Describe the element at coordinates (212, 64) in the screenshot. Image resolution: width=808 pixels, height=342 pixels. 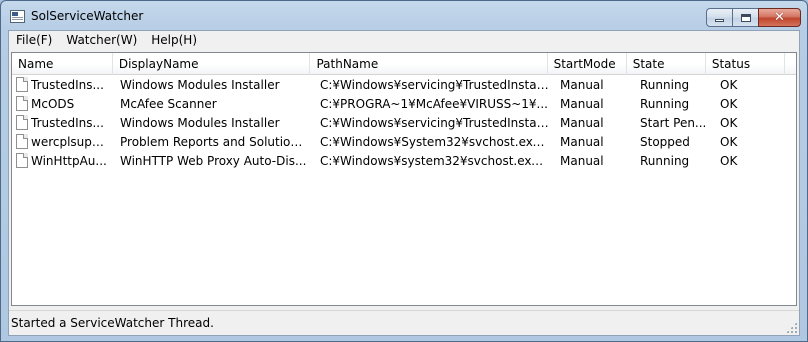
I see `column-header-displayname: DisplayName` at that location.